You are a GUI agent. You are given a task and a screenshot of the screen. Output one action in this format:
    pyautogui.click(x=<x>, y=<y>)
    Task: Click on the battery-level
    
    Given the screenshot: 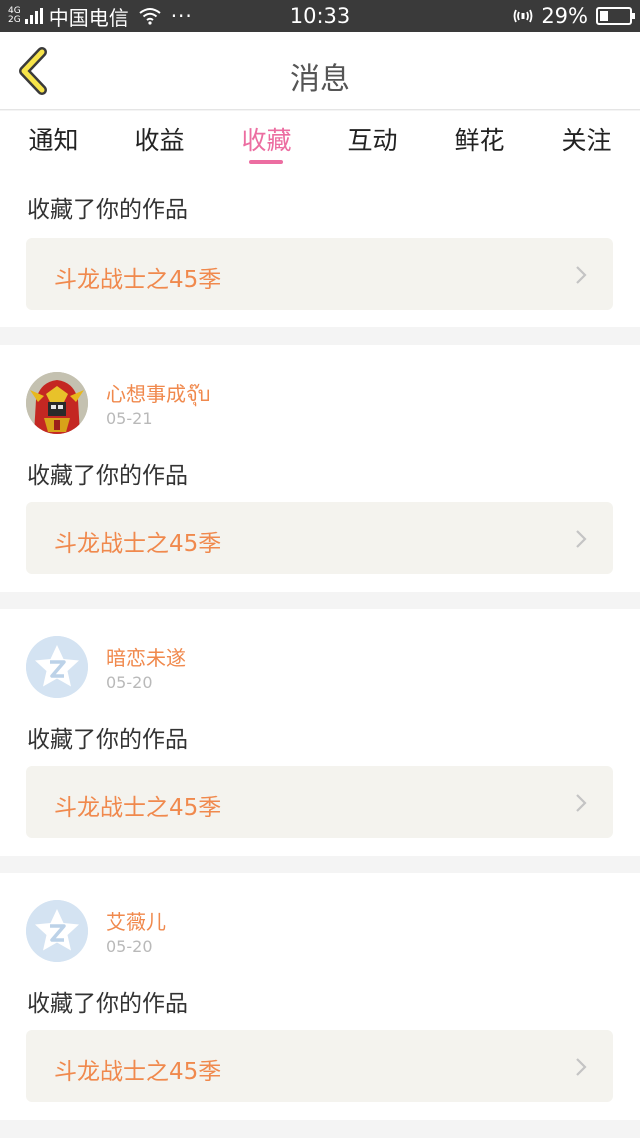 What is the action you would take?
    pyautogui.click(x=604, y=16)
    